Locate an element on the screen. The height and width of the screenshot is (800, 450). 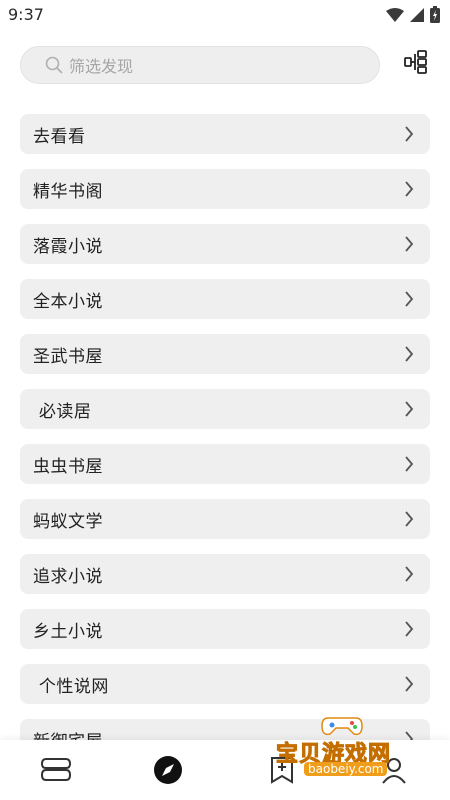
list-item-label: 去看看 is located at coordinates (59, 136).